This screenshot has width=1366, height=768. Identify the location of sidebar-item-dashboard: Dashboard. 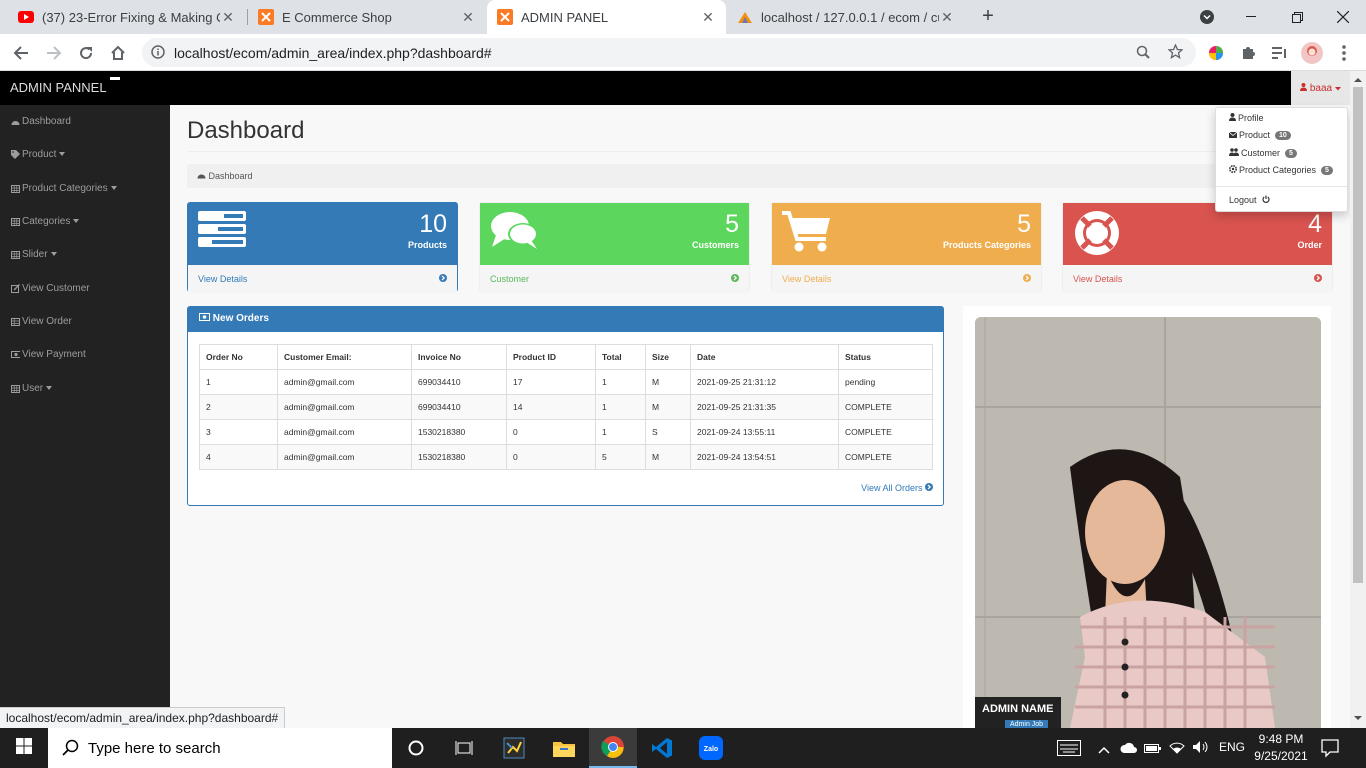
(41, 121).